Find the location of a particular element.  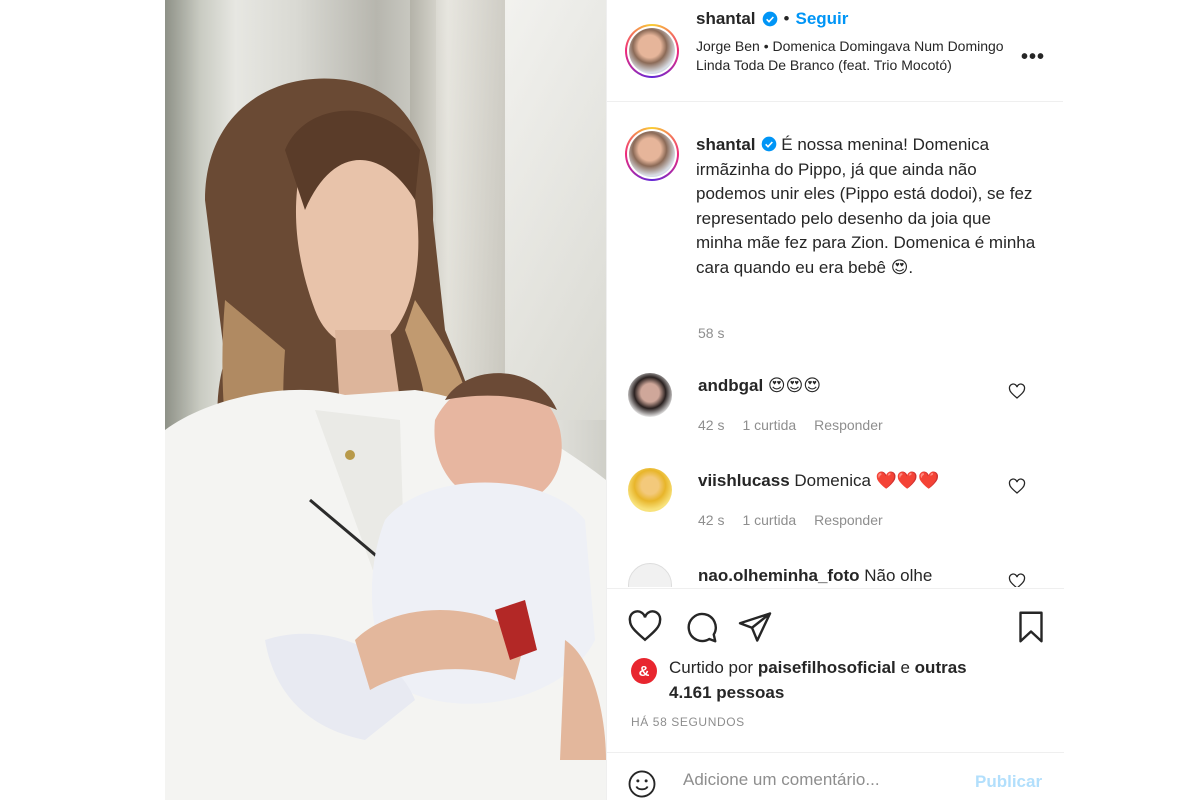

emoji-icon is located at coordinates (642, 784).